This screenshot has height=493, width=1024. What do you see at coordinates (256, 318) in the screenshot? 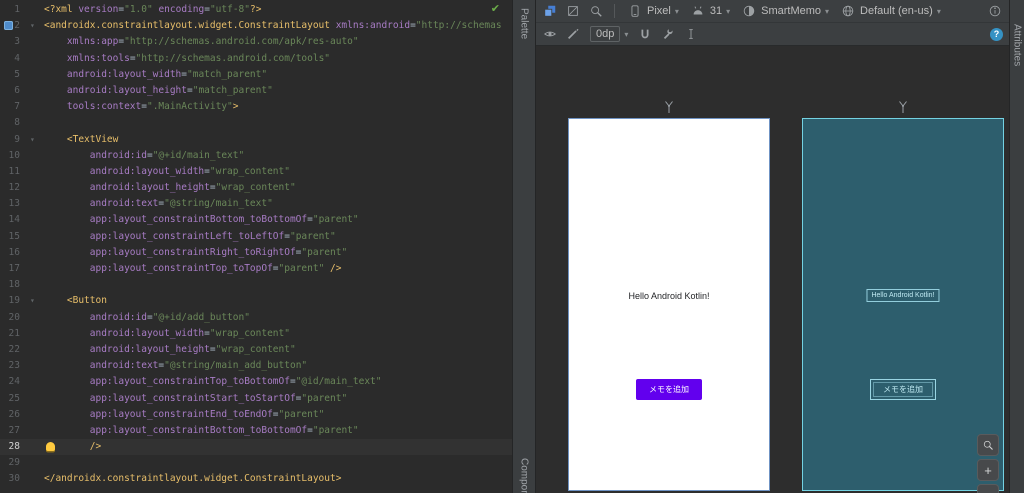
I see `code-line: 20 android:id="@+id/add_button"` at bounding box center [256, 318].